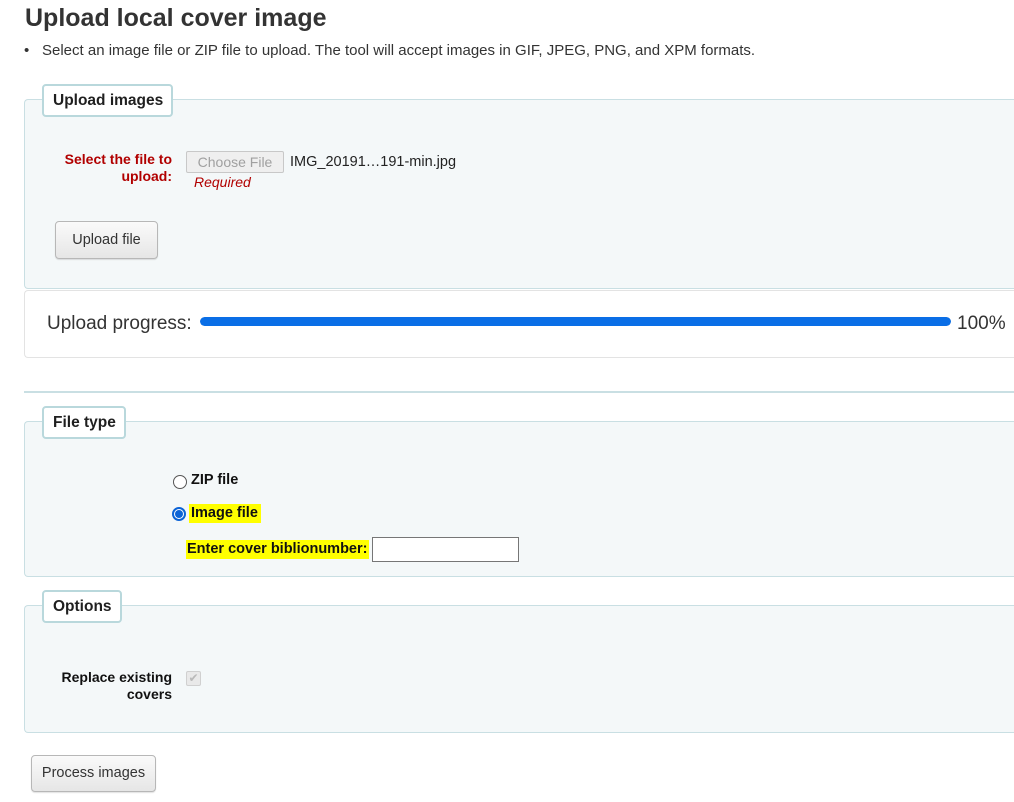 Image resolution: width=1014 pixels, height=802 pixels. Describe the element at coordinates (222, 182) in the screenshot. I see `required-note: Required` at that location.